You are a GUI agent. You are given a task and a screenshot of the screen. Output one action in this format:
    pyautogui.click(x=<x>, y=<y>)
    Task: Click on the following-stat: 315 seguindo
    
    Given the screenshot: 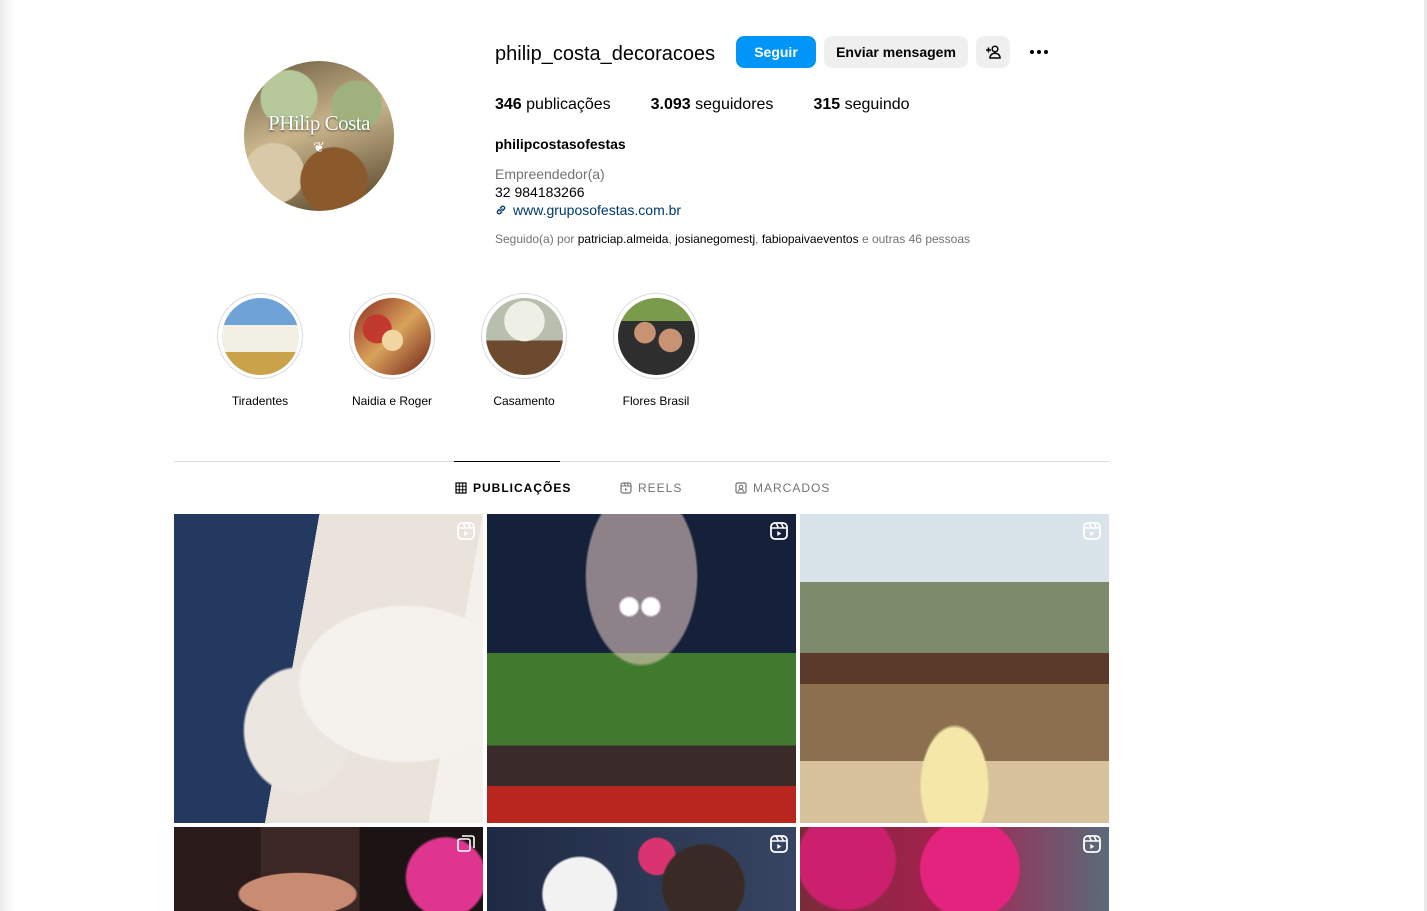 What is the action you would take?
    pyautogui.click(x=861, y=105)
    